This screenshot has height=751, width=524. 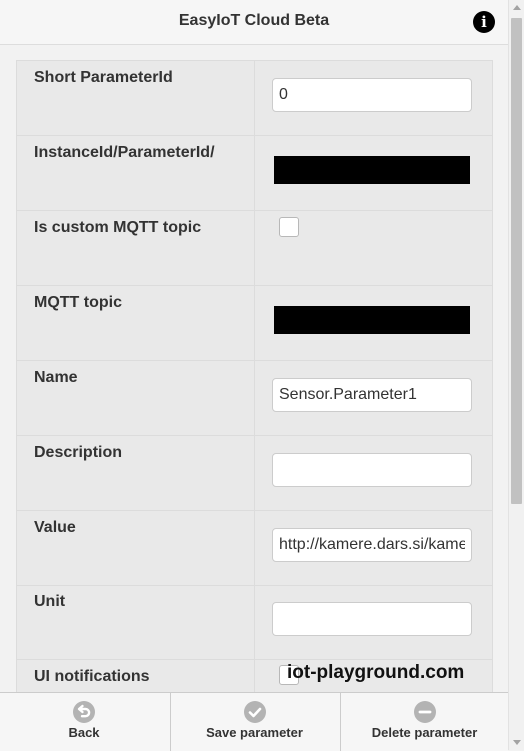 What do you see at coordinates (78, 302) in the screenshot?
I see `mqtt-topic-label: MQTT topic` at bounding box center [78, 302].